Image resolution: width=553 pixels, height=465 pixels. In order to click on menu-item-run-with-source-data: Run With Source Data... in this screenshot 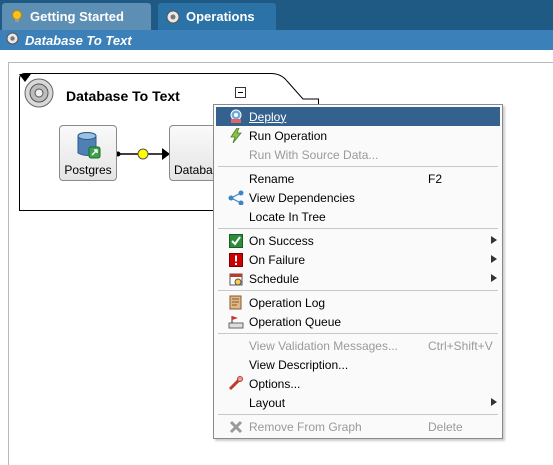, I will do `click(358, 154)`.